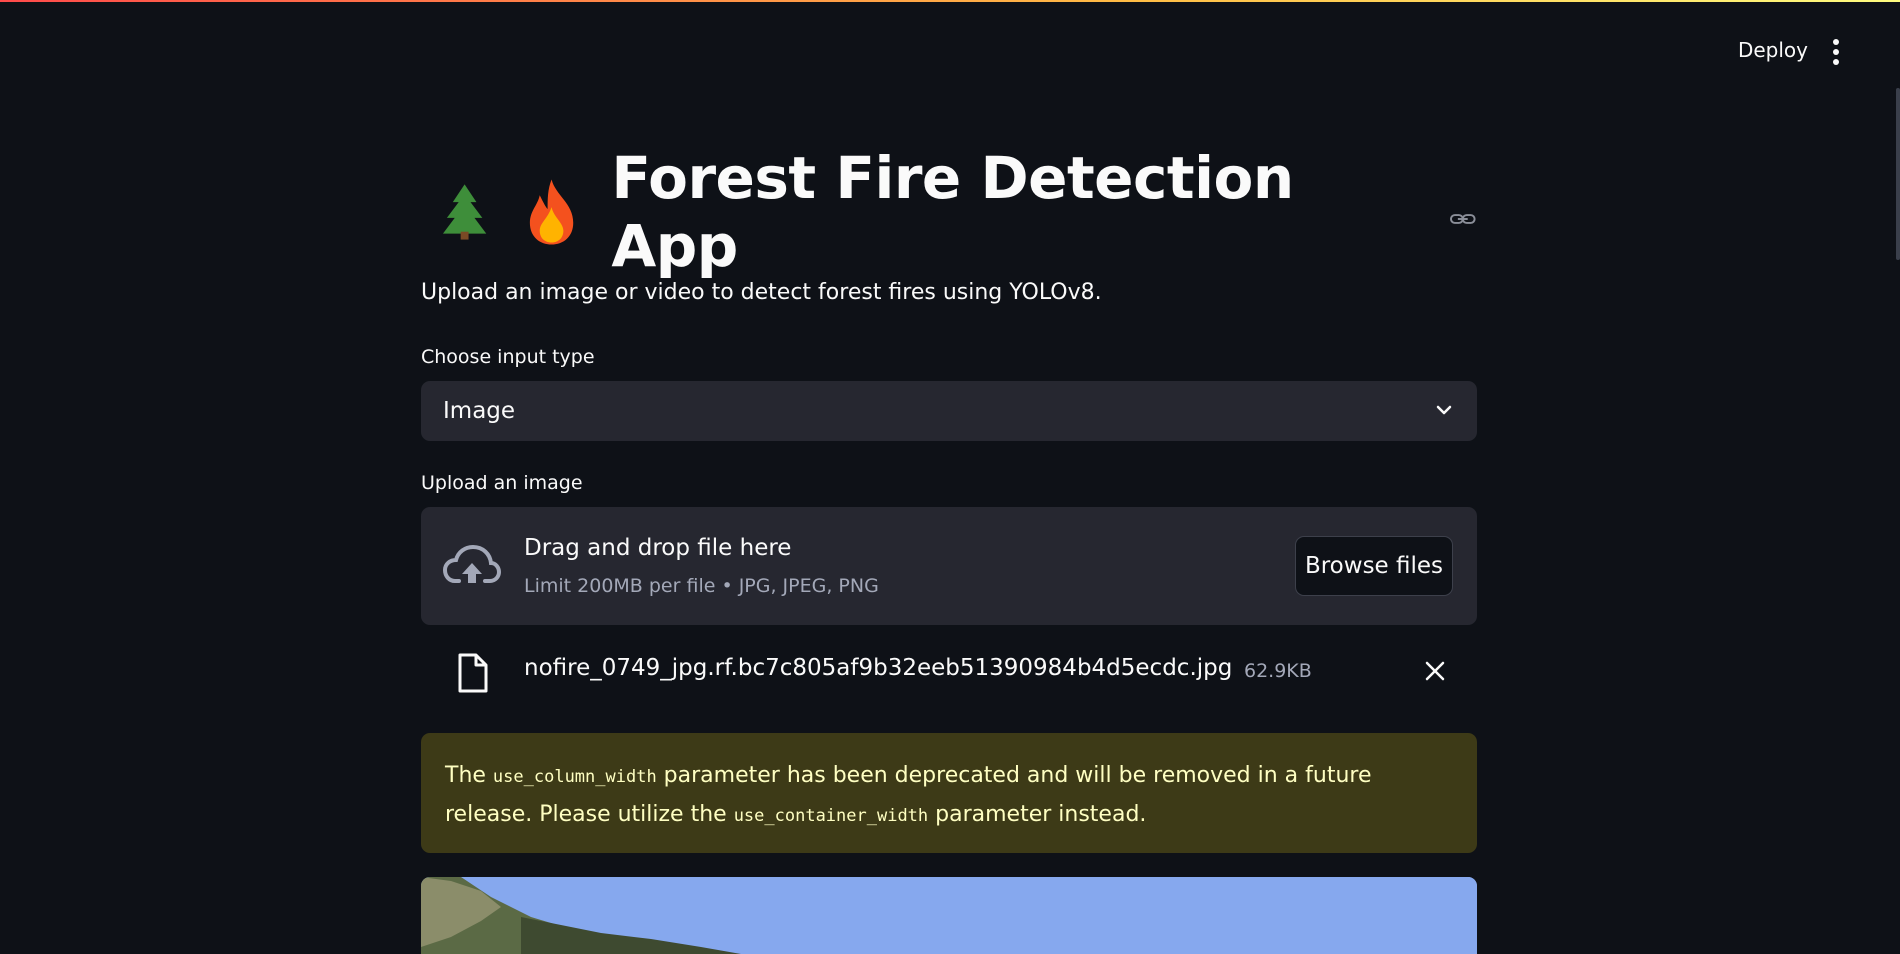 Image resolution: width=1900 pixels, height=954 pixels. What do you see at coordinates (1463, 219) in the screenshot?
I see `anchor-link-icon` at bounding box center [1463, 219].